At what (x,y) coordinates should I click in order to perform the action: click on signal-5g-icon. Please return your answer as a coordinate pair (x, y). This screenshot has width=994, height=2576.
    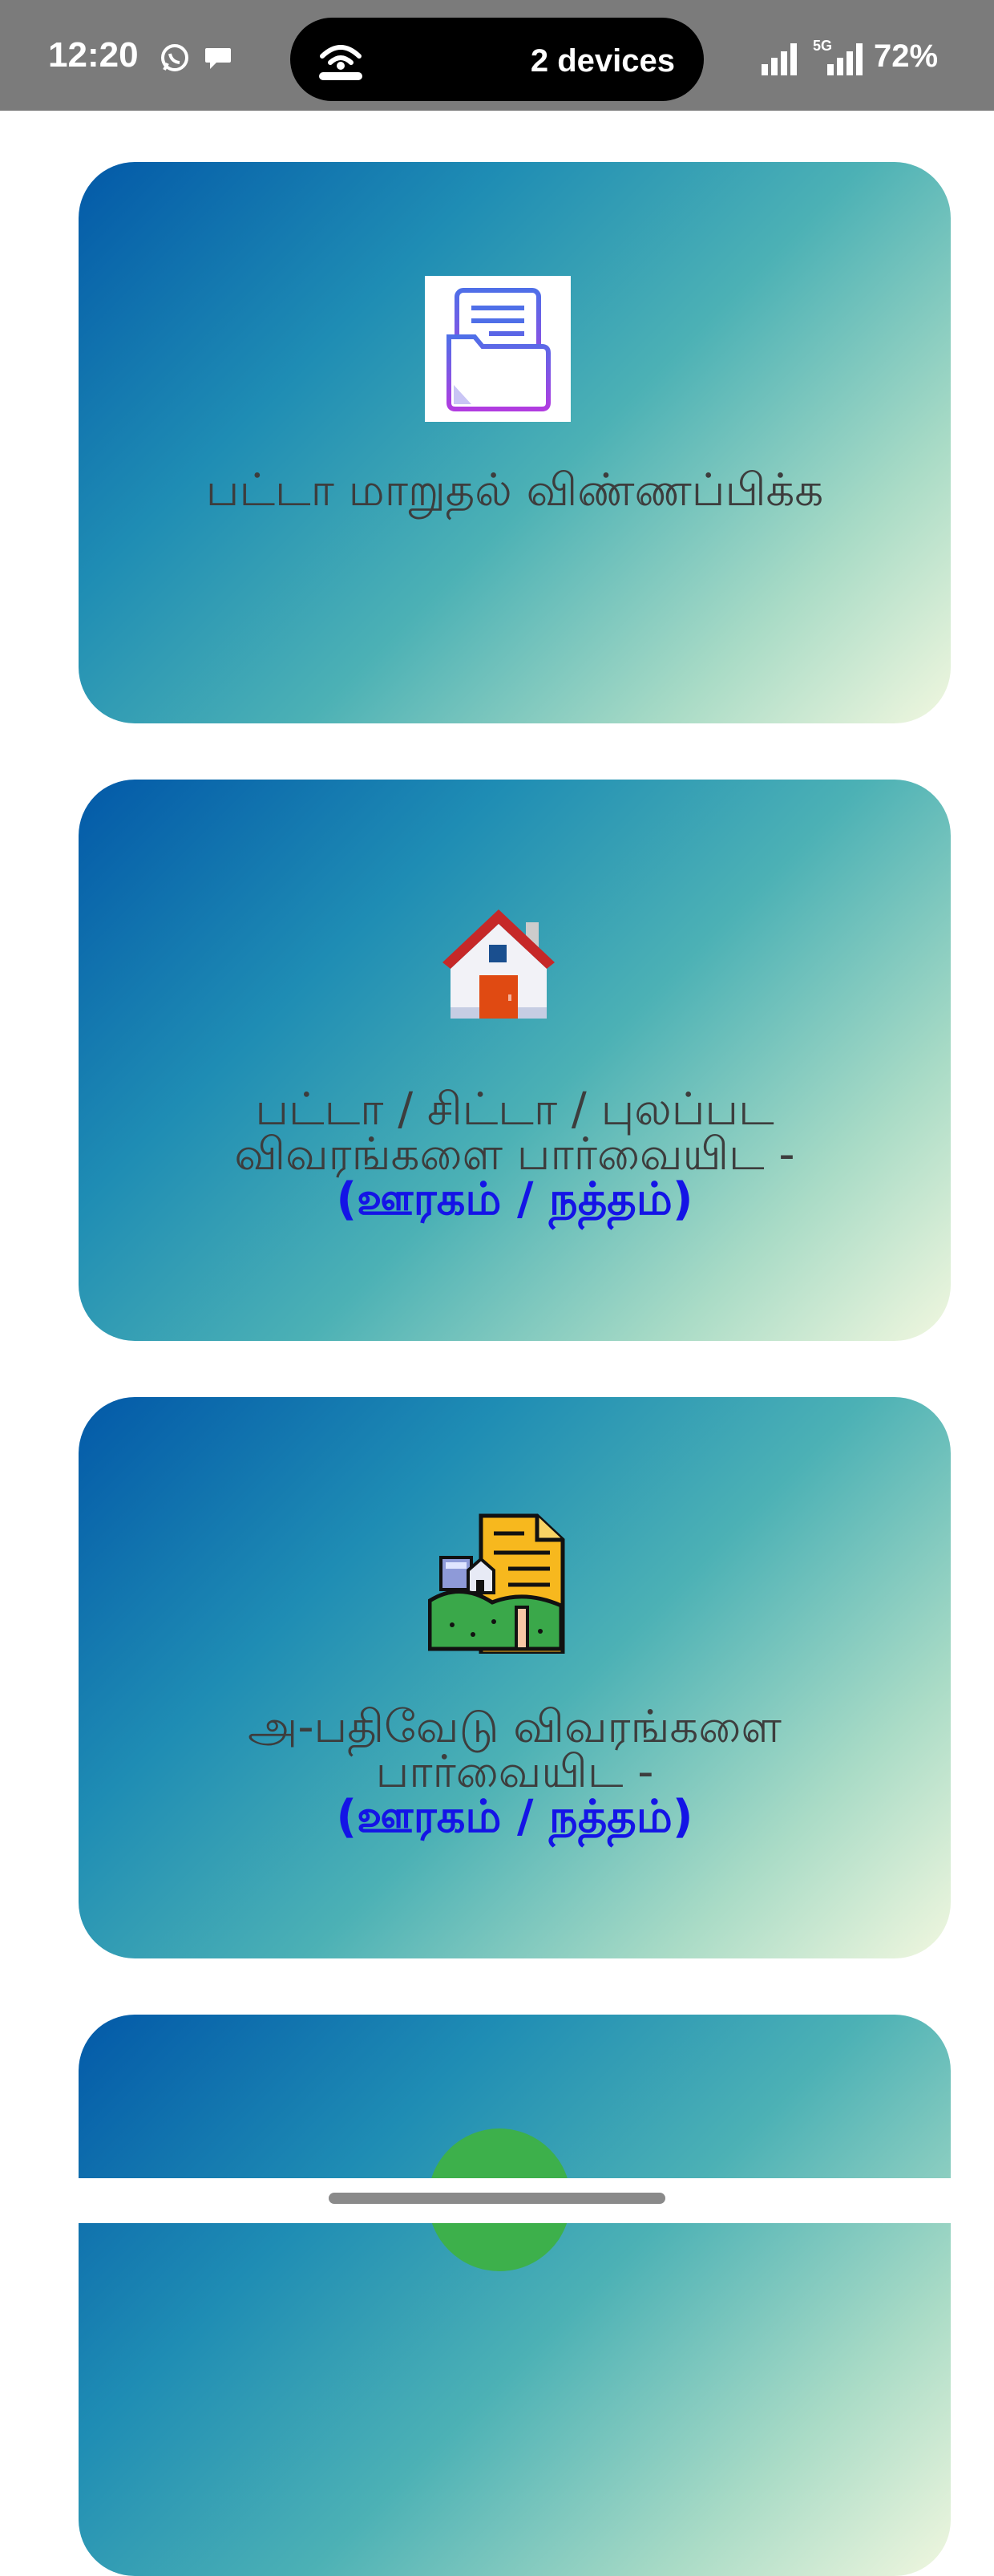
    Looking at the image, I should click on (845, 59).